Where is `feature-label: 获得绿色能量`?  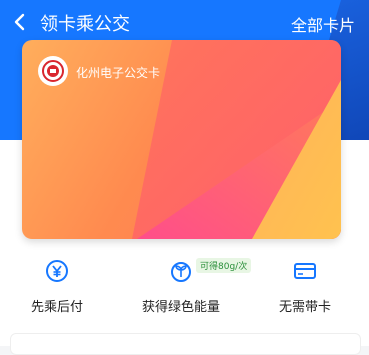
feature-label: 获得绿色能量 is located at coordinates (180, 307).